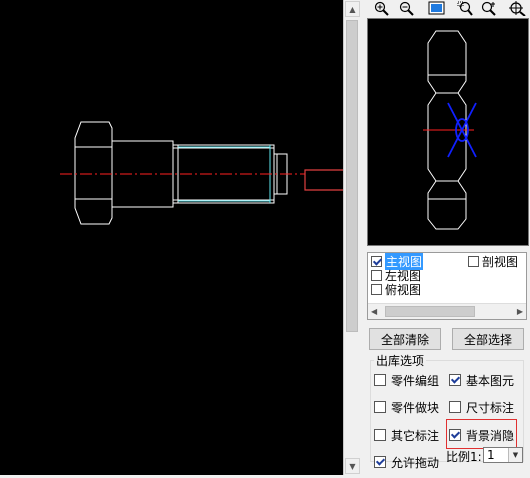  I want to click on option-part-block-checkbox, so click(380, 407).